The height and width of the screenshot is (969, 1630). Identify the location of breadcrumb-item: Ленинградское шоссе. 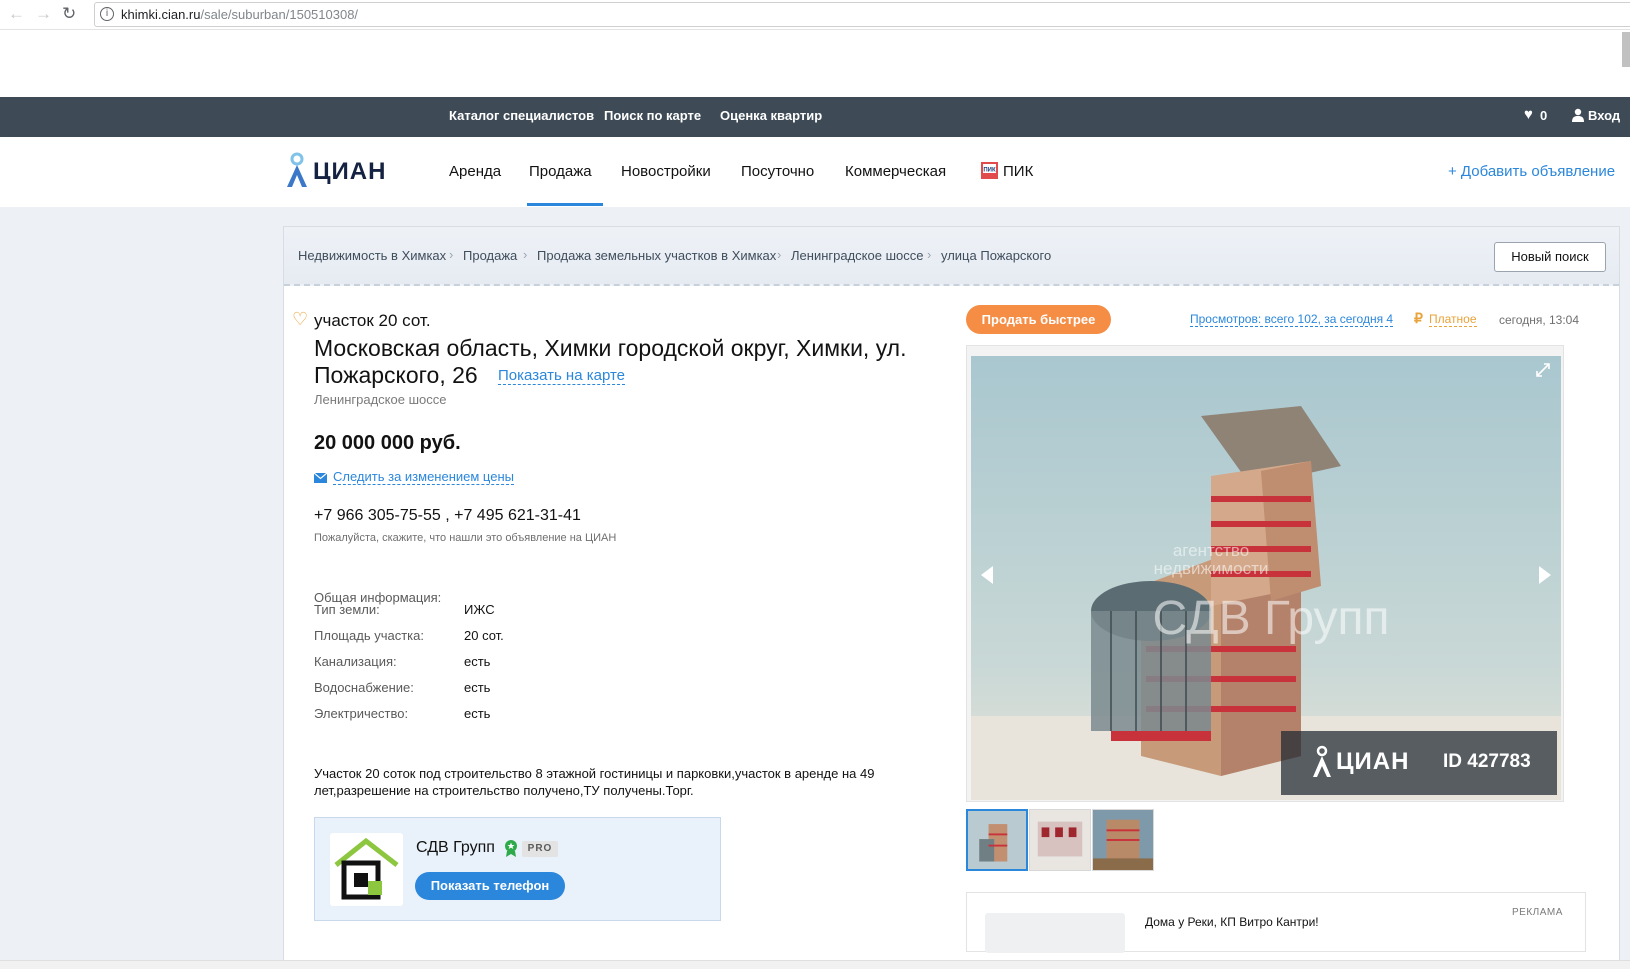
(857, 255).